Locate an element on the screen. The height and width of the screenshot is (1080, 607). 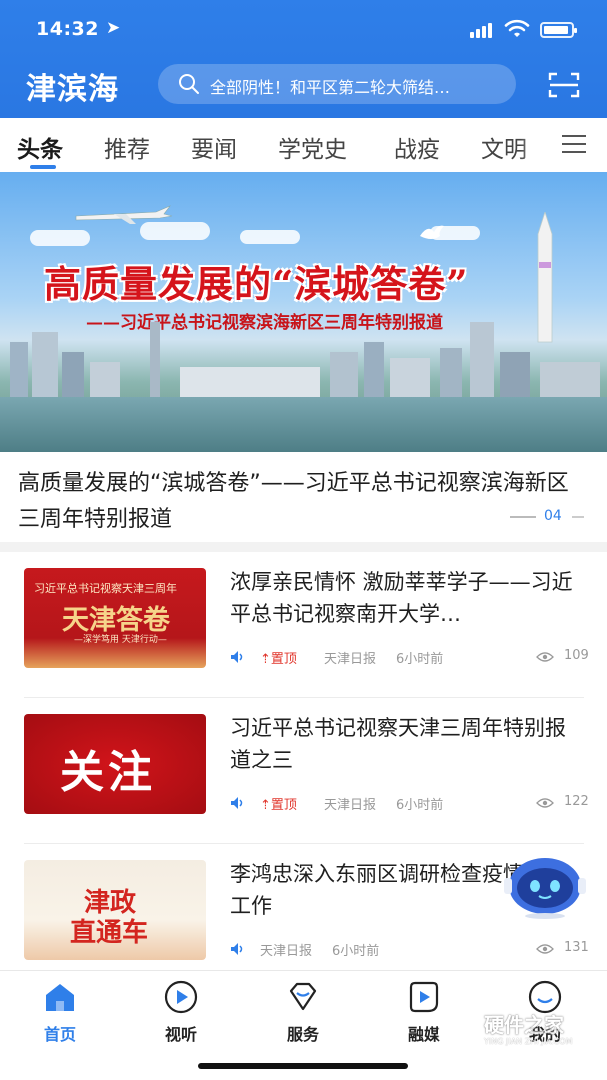
nav-home-label: 首页 is located at coordinates (59, 1034).